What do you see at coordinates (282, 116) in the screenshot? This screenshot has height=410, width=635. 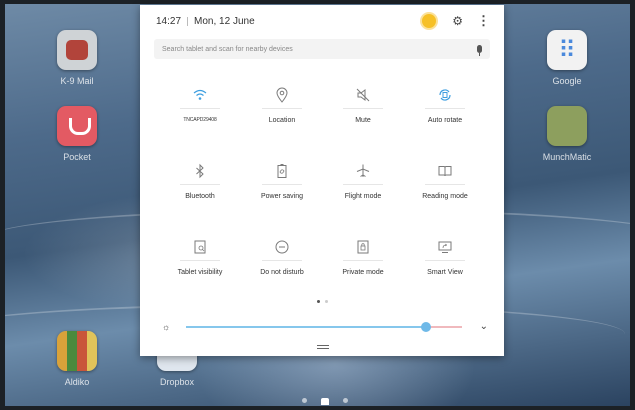 I see `tile-location: Location` at bounding box center [282, 116].